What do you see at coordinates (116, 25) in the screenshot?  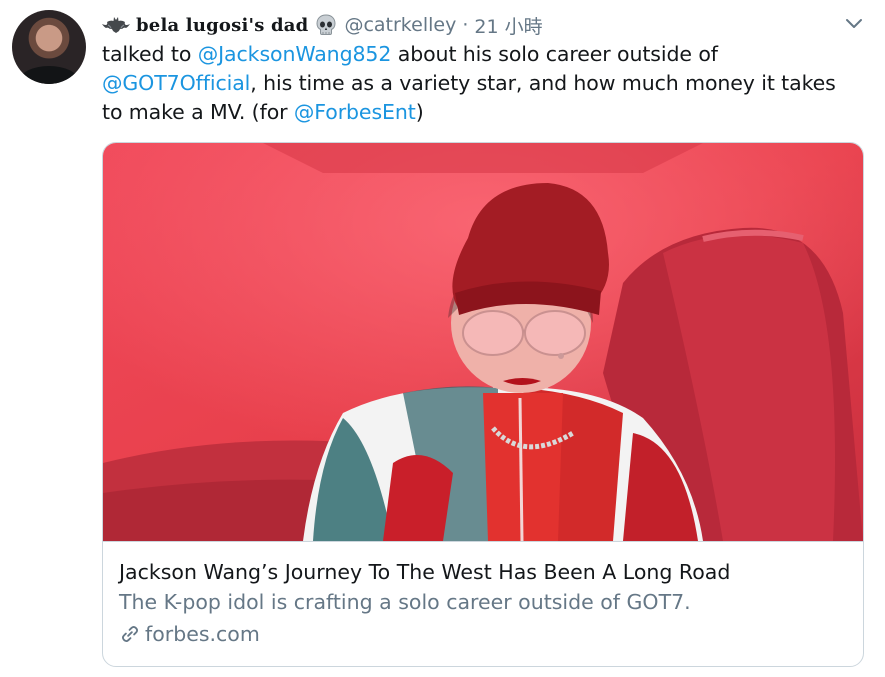 I see `bat-icon` at bounding box center [116, 25].